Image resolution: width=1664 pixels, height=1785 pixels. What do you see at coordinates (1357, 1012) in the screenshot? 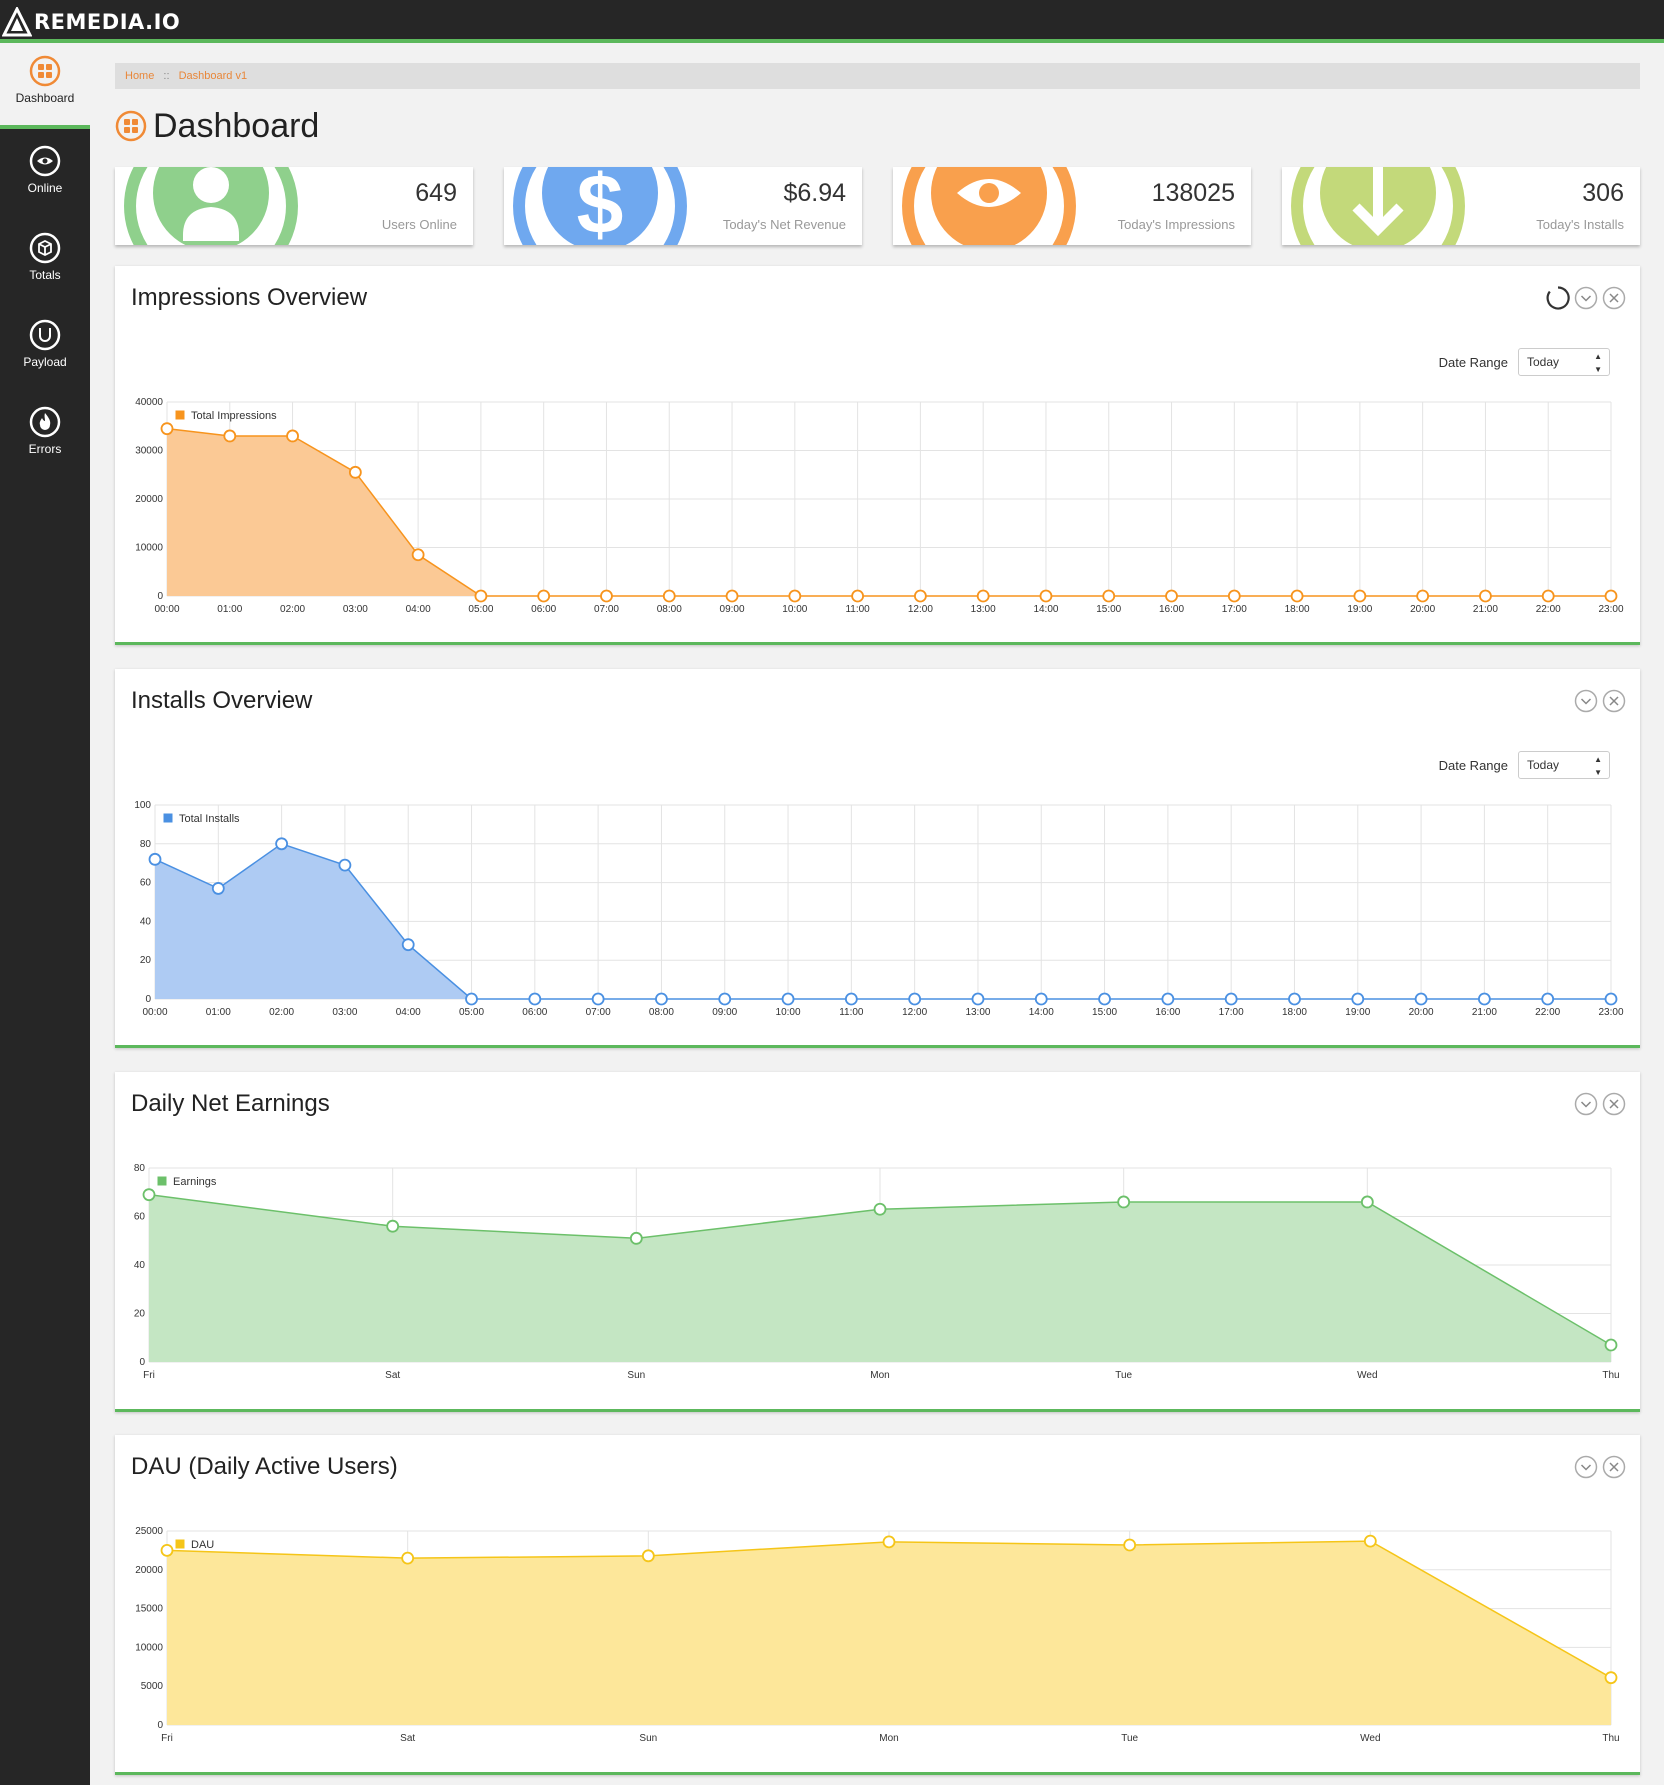
I see `x-tick-label: 19:00` at bounding box center [1357, 1012].